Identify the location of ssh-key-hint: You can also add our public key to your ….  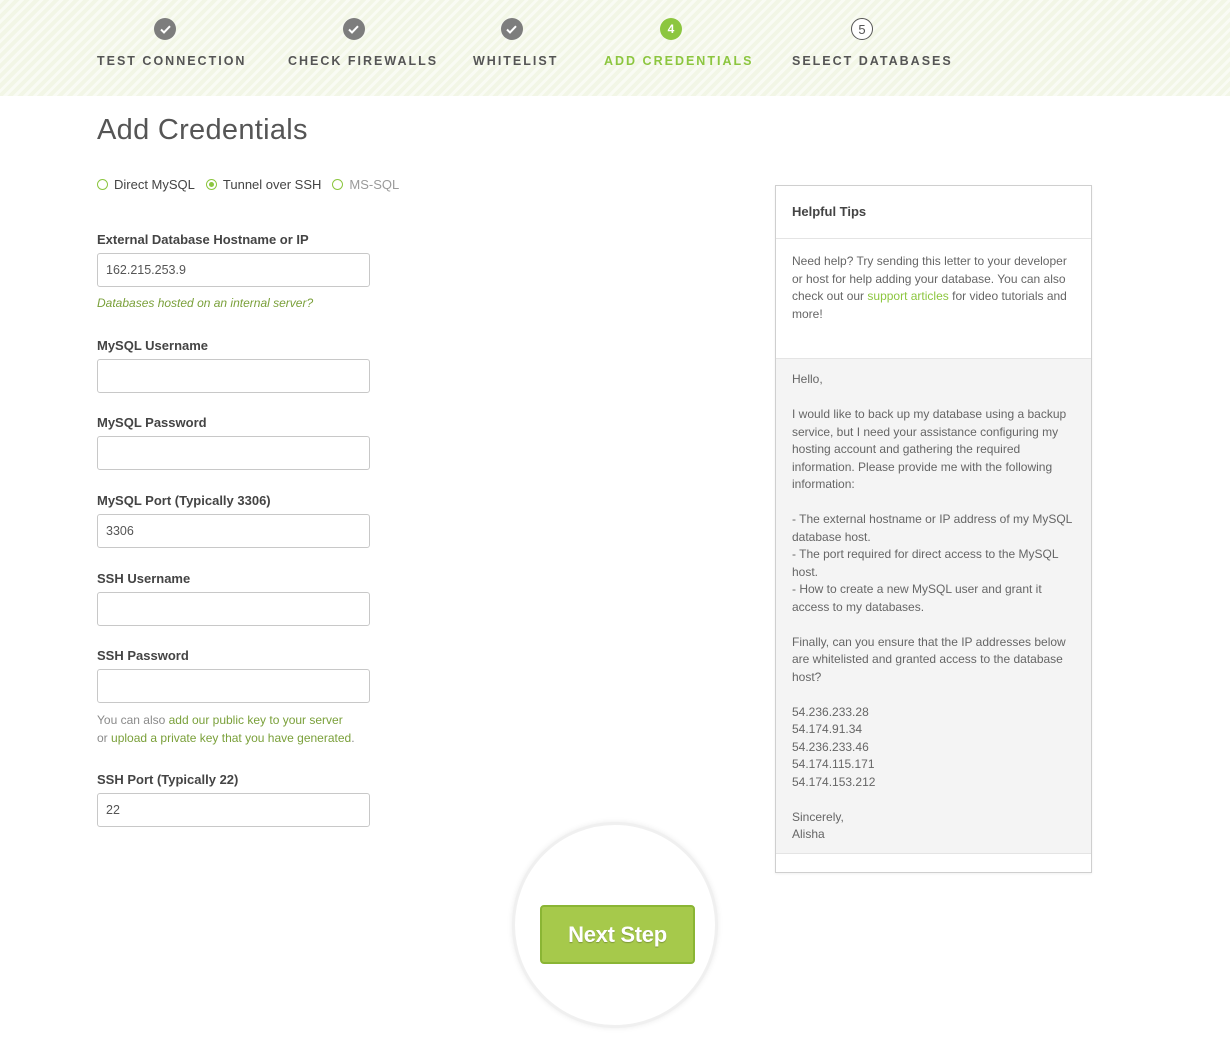
(226, 729).